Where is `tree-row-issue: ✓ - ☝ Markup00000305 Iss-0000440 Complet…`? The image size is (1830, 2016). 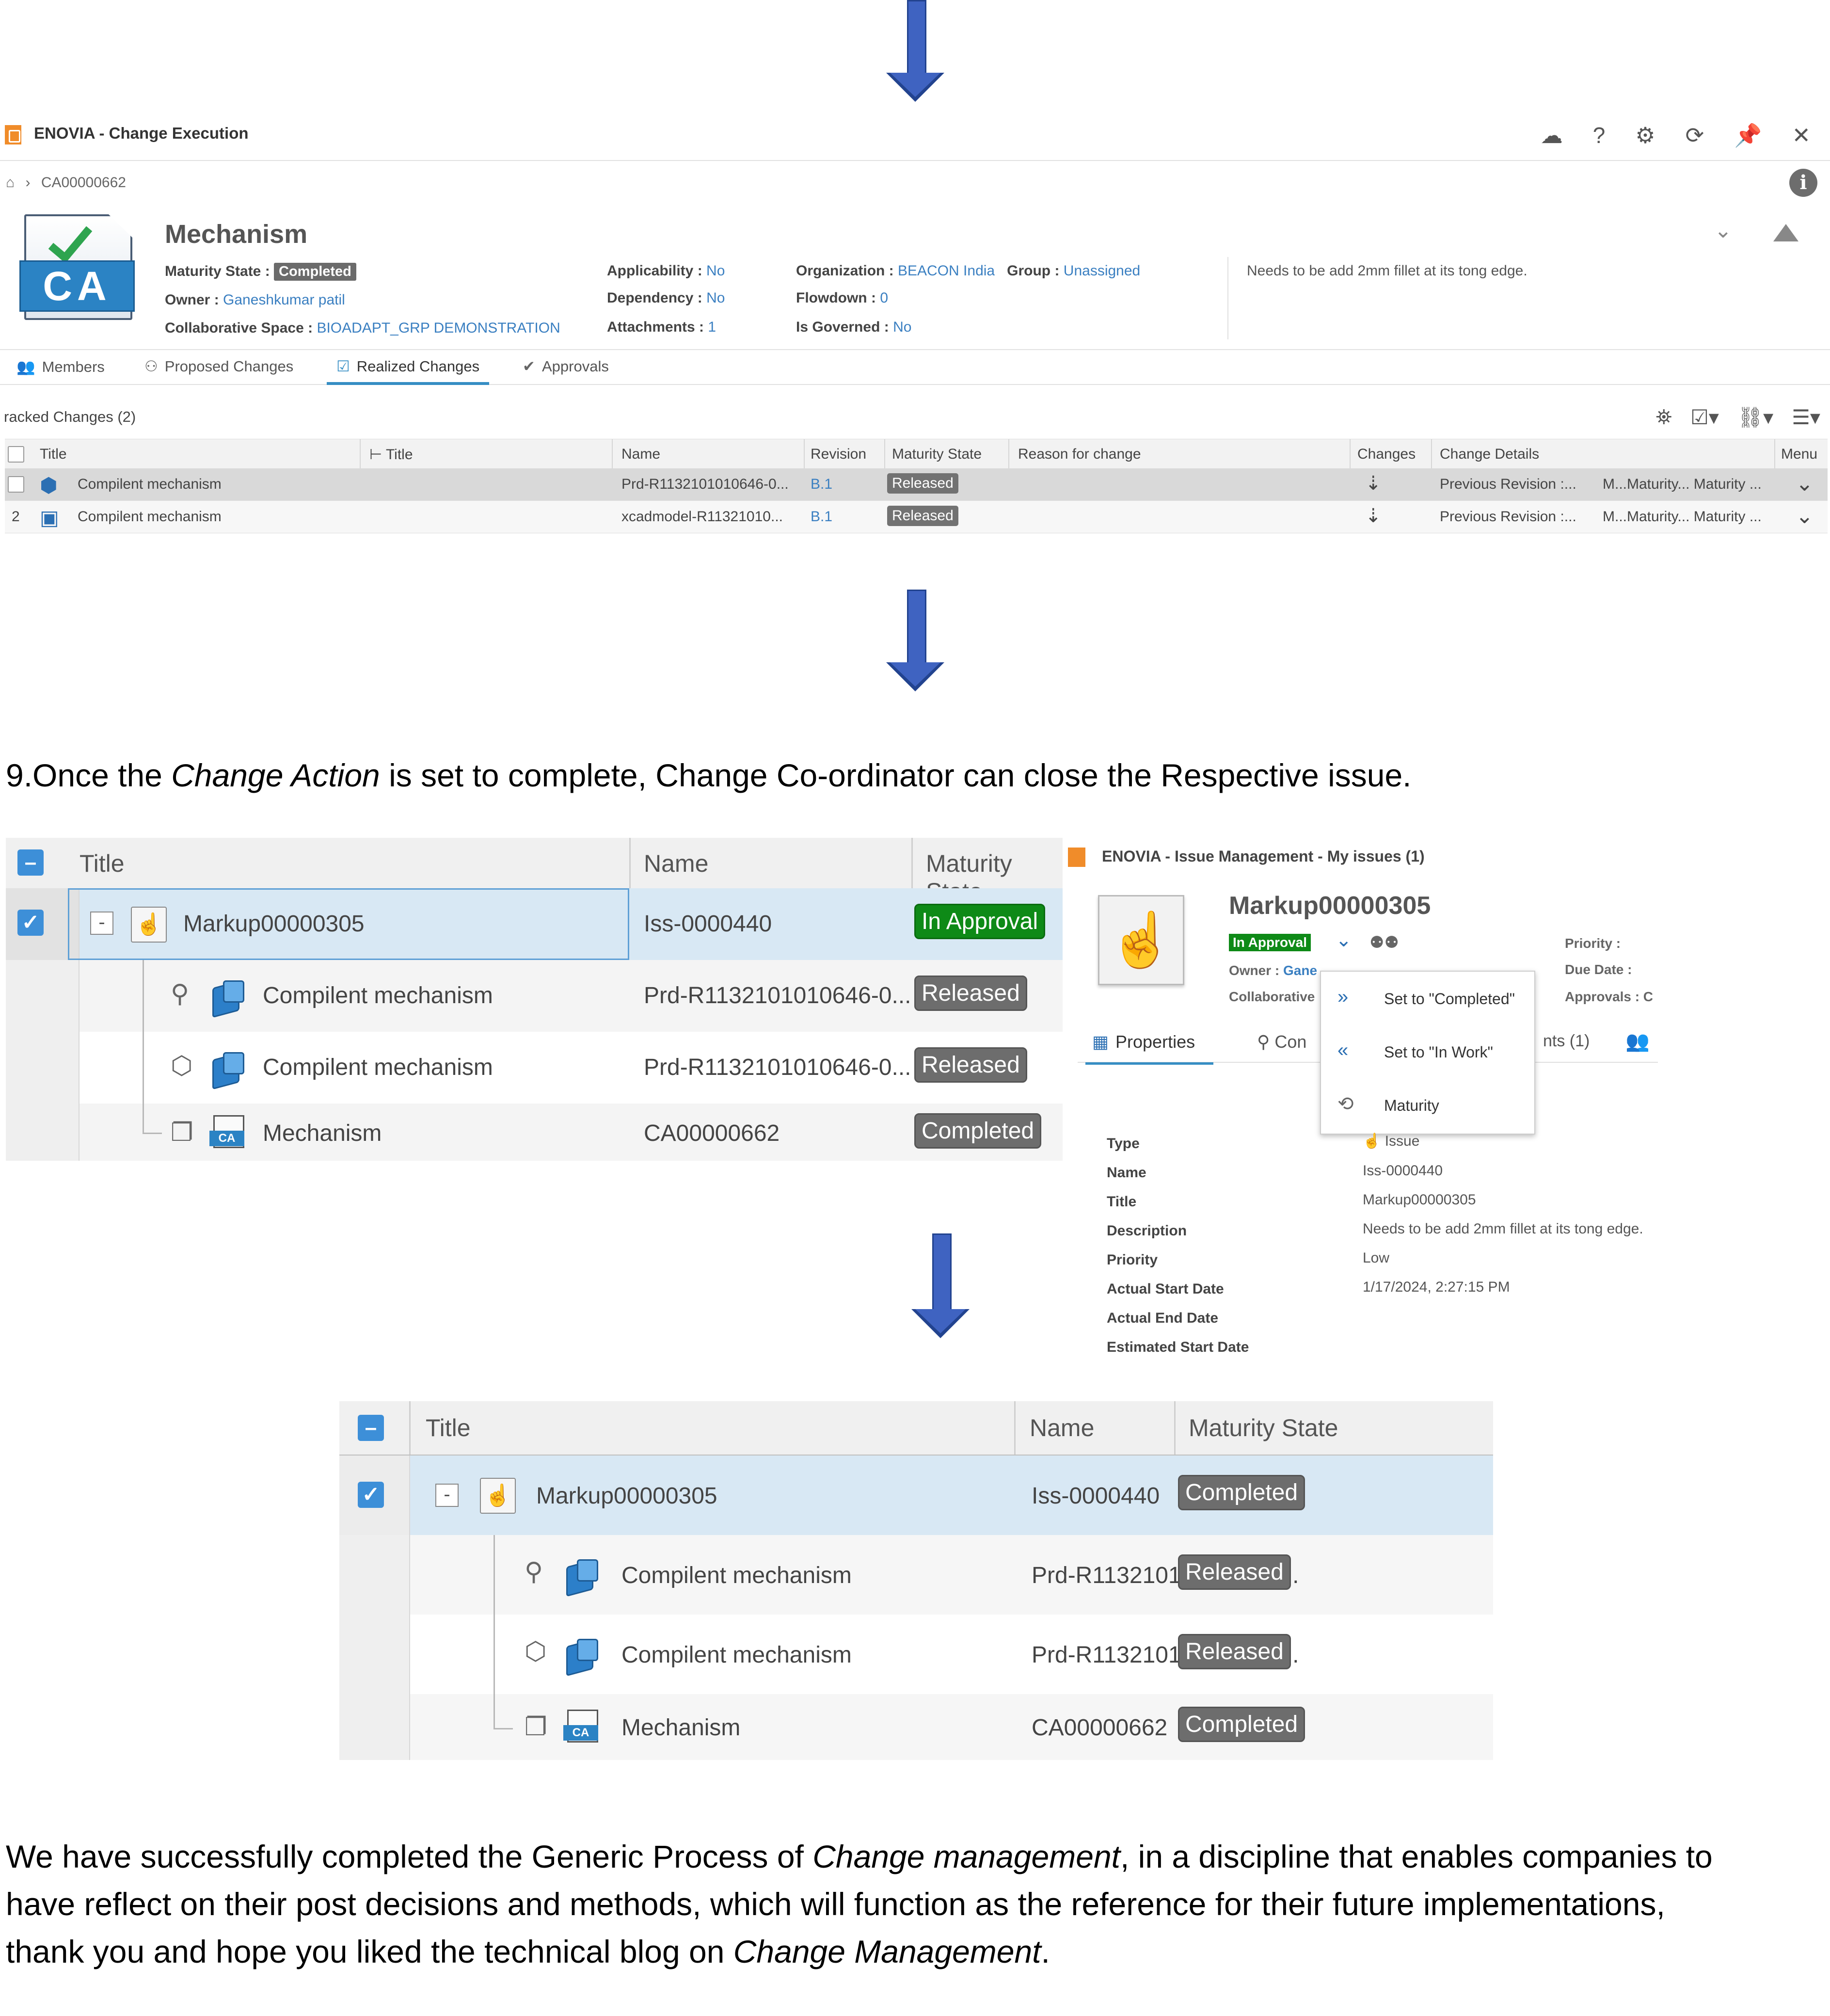
tree-row-issue: ✓ - ☝ Markup00000305 Iss-0000440 Complet… is located at coordinates (916, 1495).